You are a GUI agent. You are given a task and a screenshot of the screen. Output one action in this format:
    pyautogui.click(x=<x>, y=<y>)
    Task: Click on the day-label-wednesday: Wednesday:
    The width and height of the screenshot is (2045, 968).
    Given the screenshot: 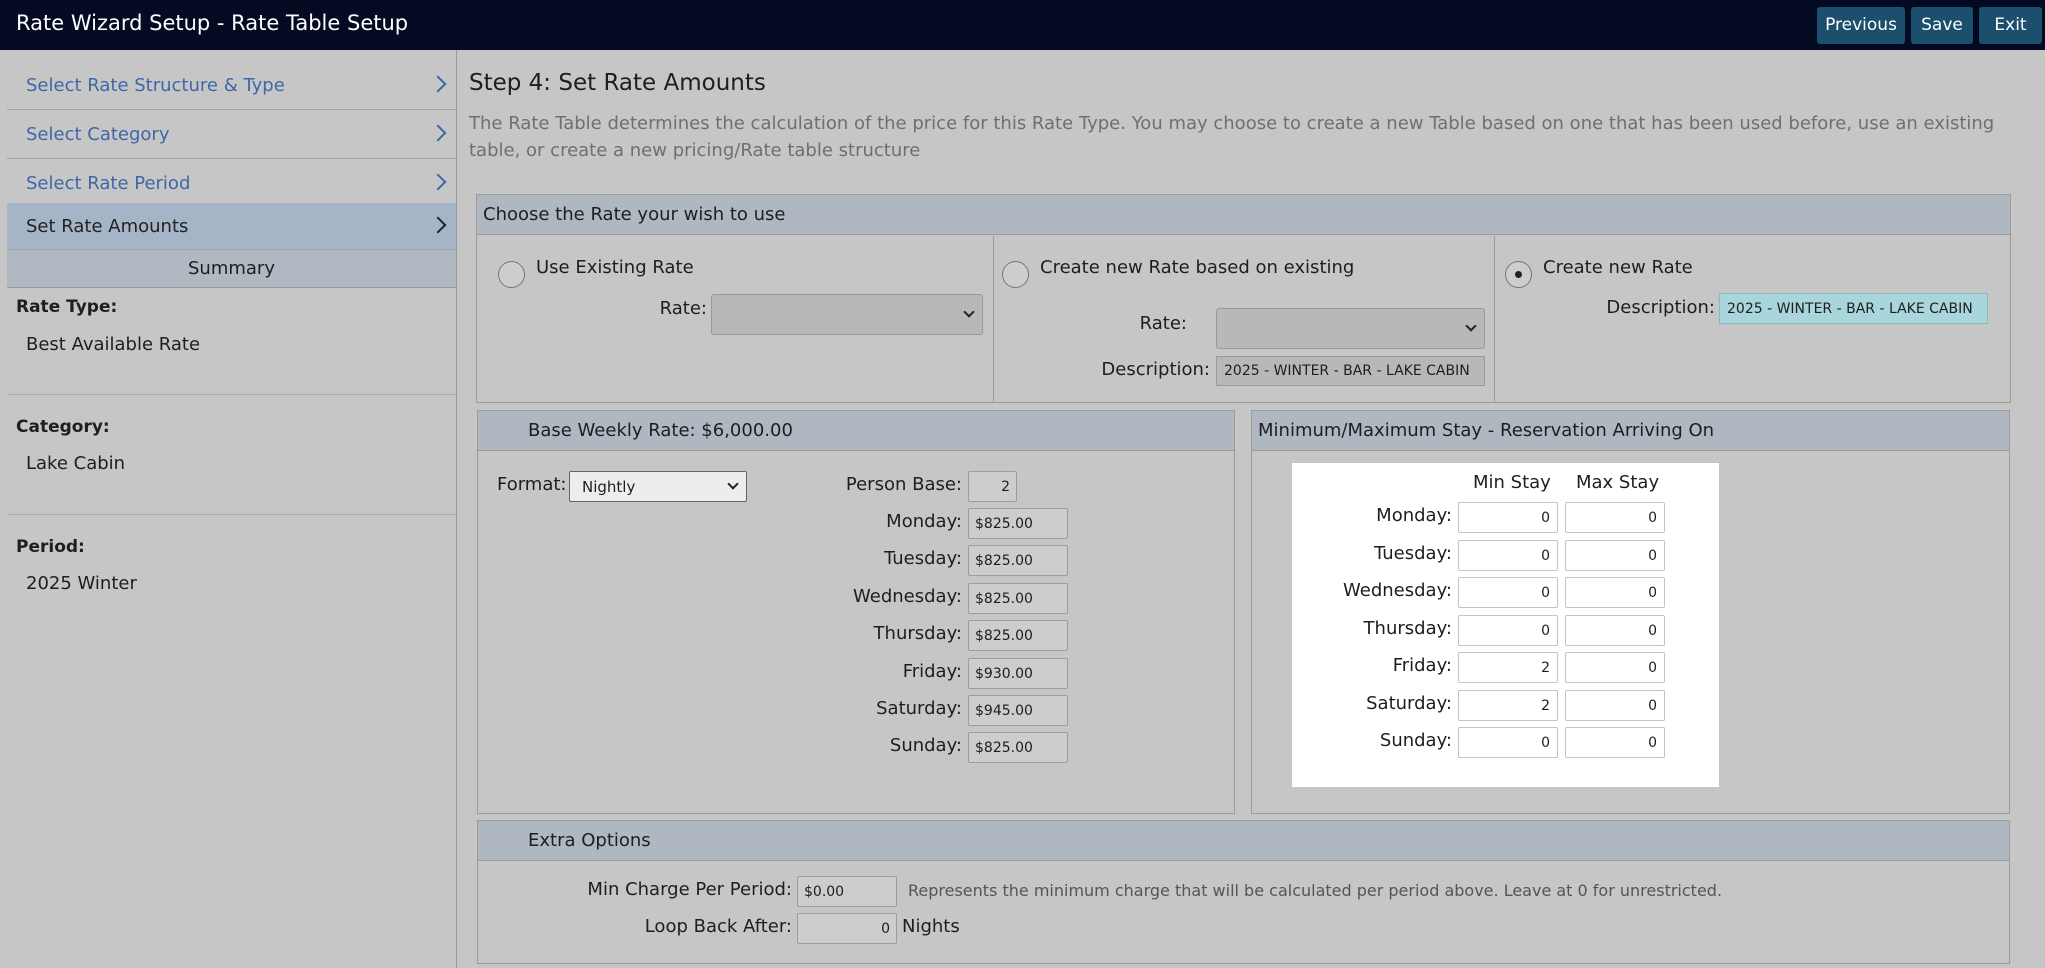 What is the action you would take?
    pyautogui.click(x=907, y=596)
    